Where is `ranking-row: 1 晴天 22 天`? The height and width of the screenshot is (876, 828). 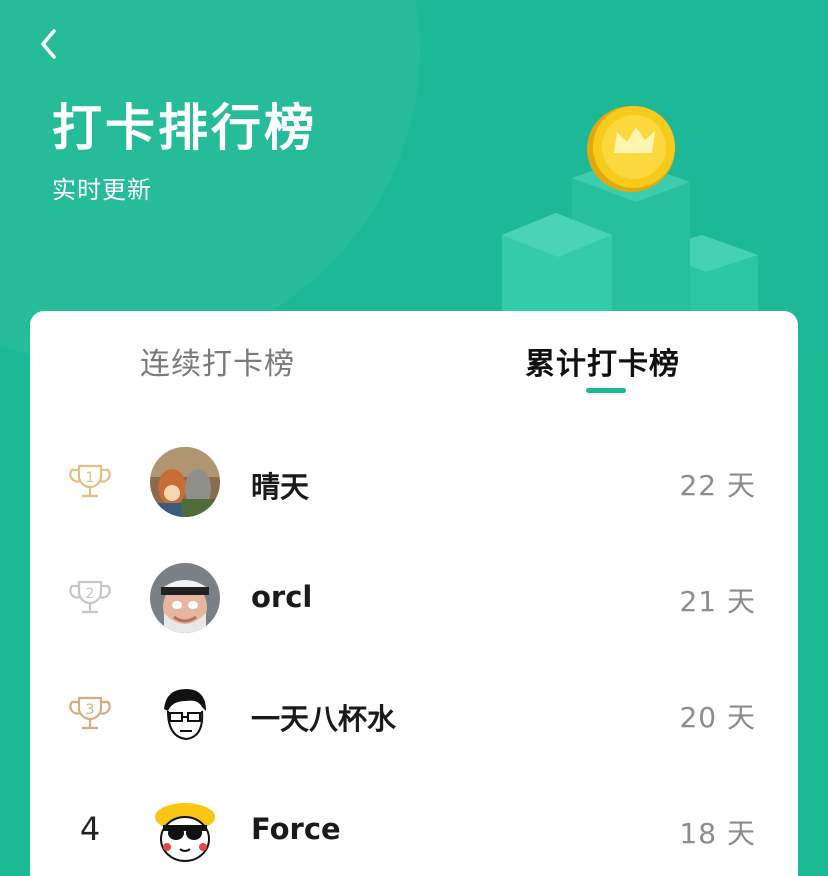
ranking-row: 1 晴天 22 天 is located at coordinates (414, 482).